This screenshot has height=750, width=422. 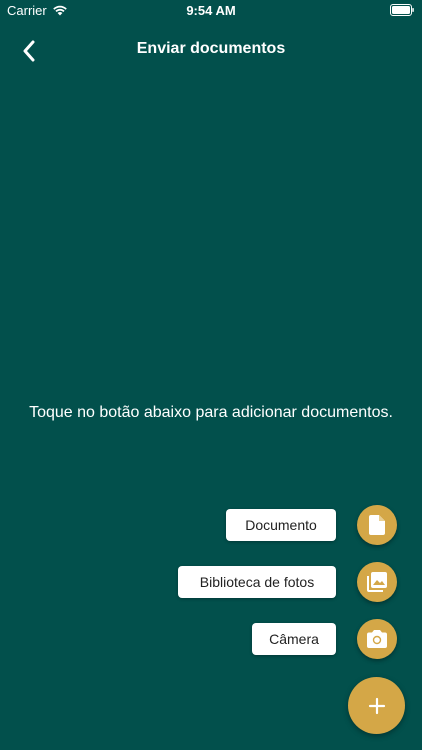 I want to click on add-document-fab, so click(x=376, y=705).